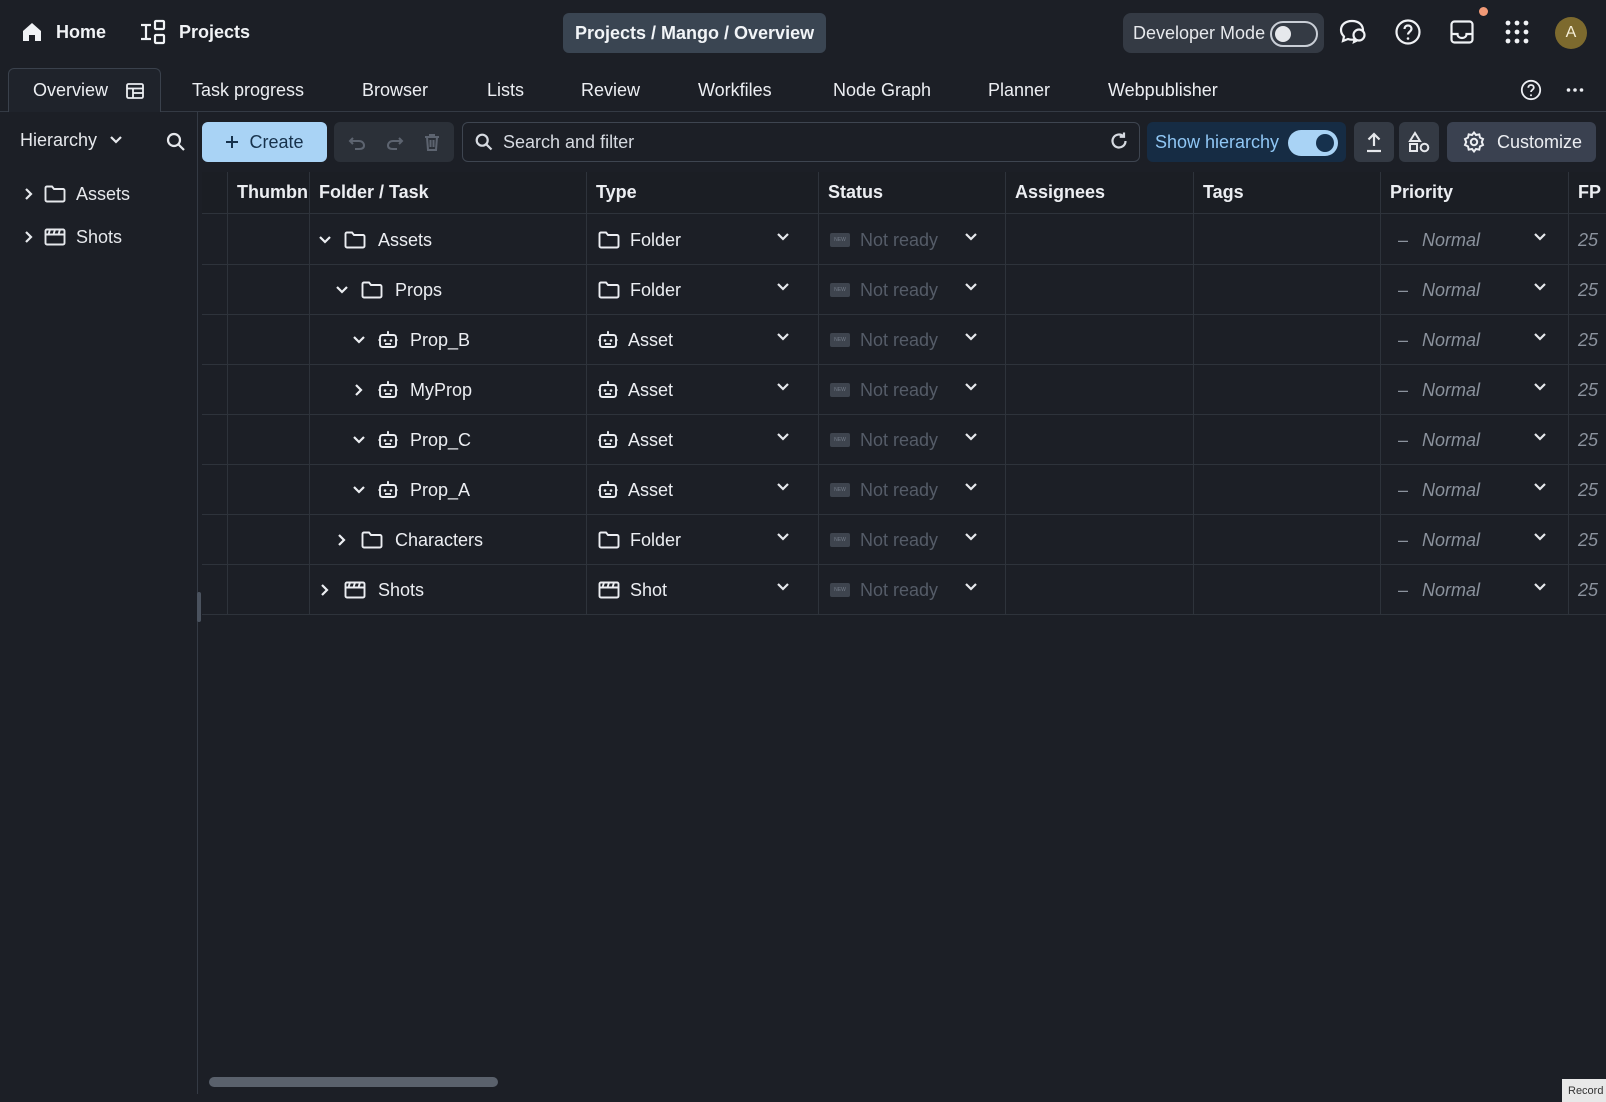 The image size is (1606, 1102). What do you see at coordinates (1408, 32) in the screenshot?
I see `help-icon` at bounding box center [1408, 32].